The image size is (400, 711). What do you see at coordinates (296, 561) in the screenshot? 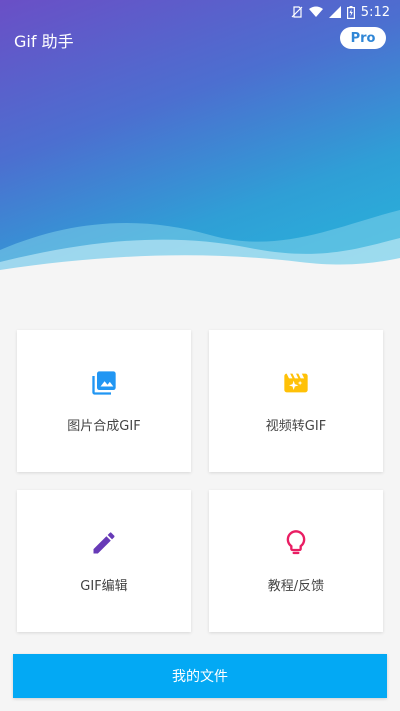
I see `card-tutorial-feedback: 教程/反馈` at bounding box center [296, 561].